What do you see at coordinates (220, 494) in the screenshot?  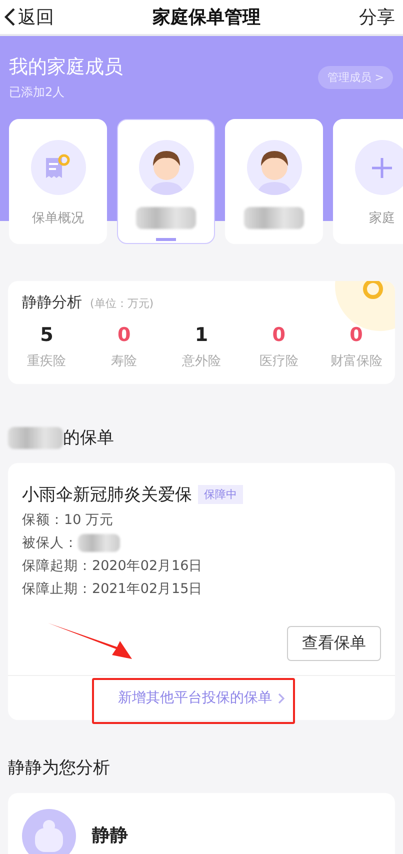 I see `status-tag: 保障中` at bounding box center [220, 494].